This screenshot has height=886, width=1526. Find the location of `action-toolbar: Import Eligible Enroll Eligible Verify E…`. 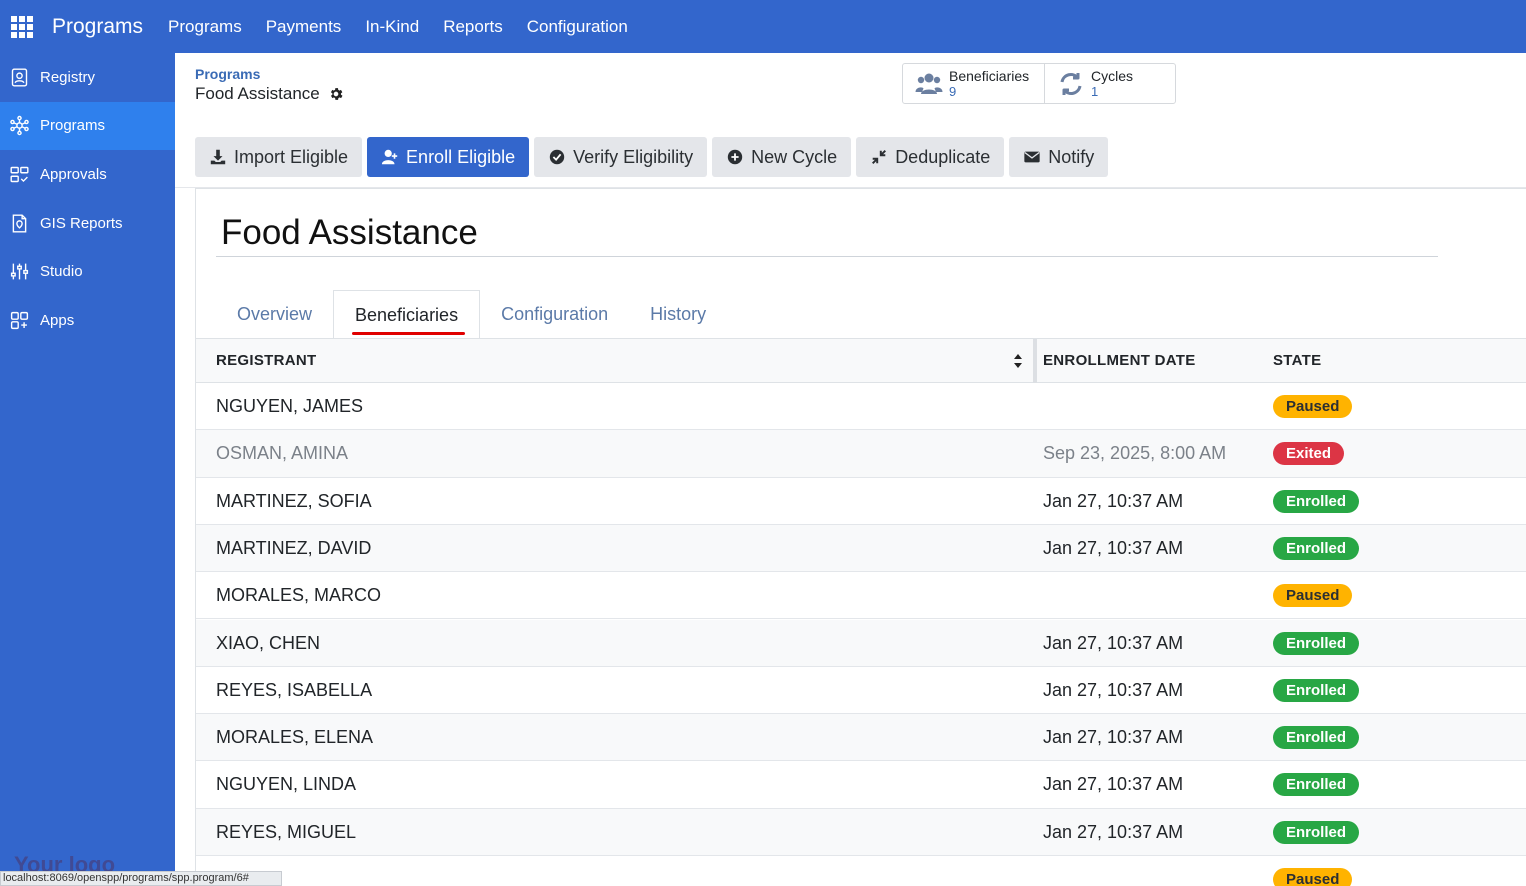

action-toolbar: Import Eligible Enroll Eligible Verify E… is located at coordinates (654, 157).